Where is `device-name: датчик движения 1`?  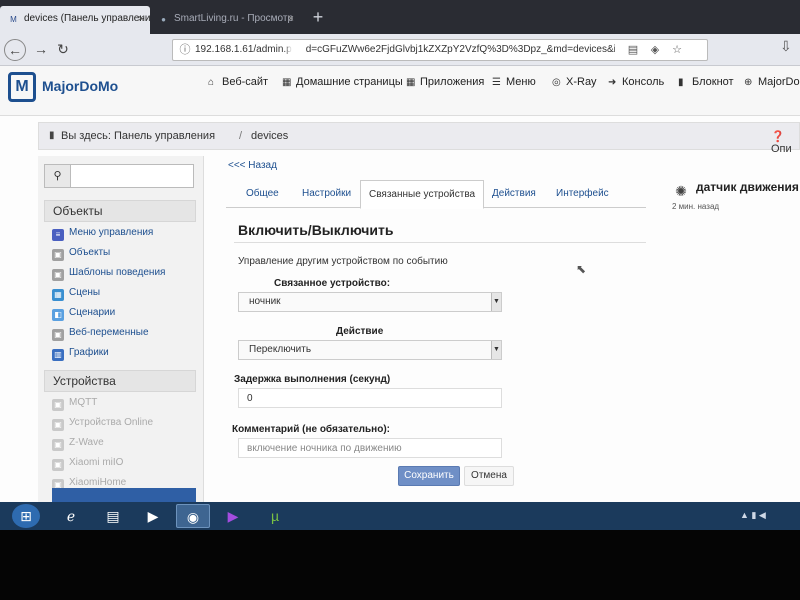 device-name: датчик движения 1 is located at coordinates (748, 187).